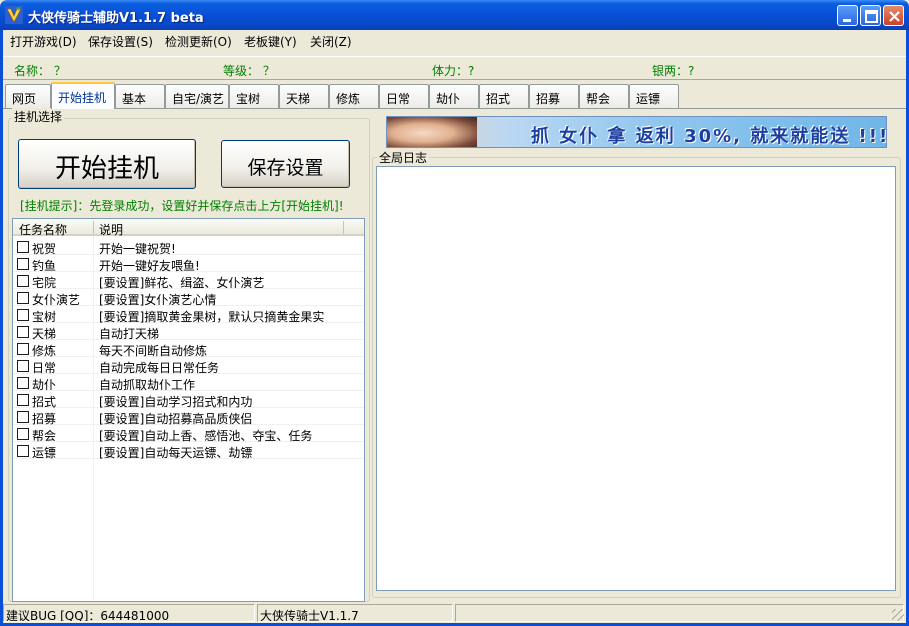 This screenshot has width=909, height=626. Describe the element at coordinates (654, 96) in the screenshot. I see `tab-escort: 运镖` at that location.